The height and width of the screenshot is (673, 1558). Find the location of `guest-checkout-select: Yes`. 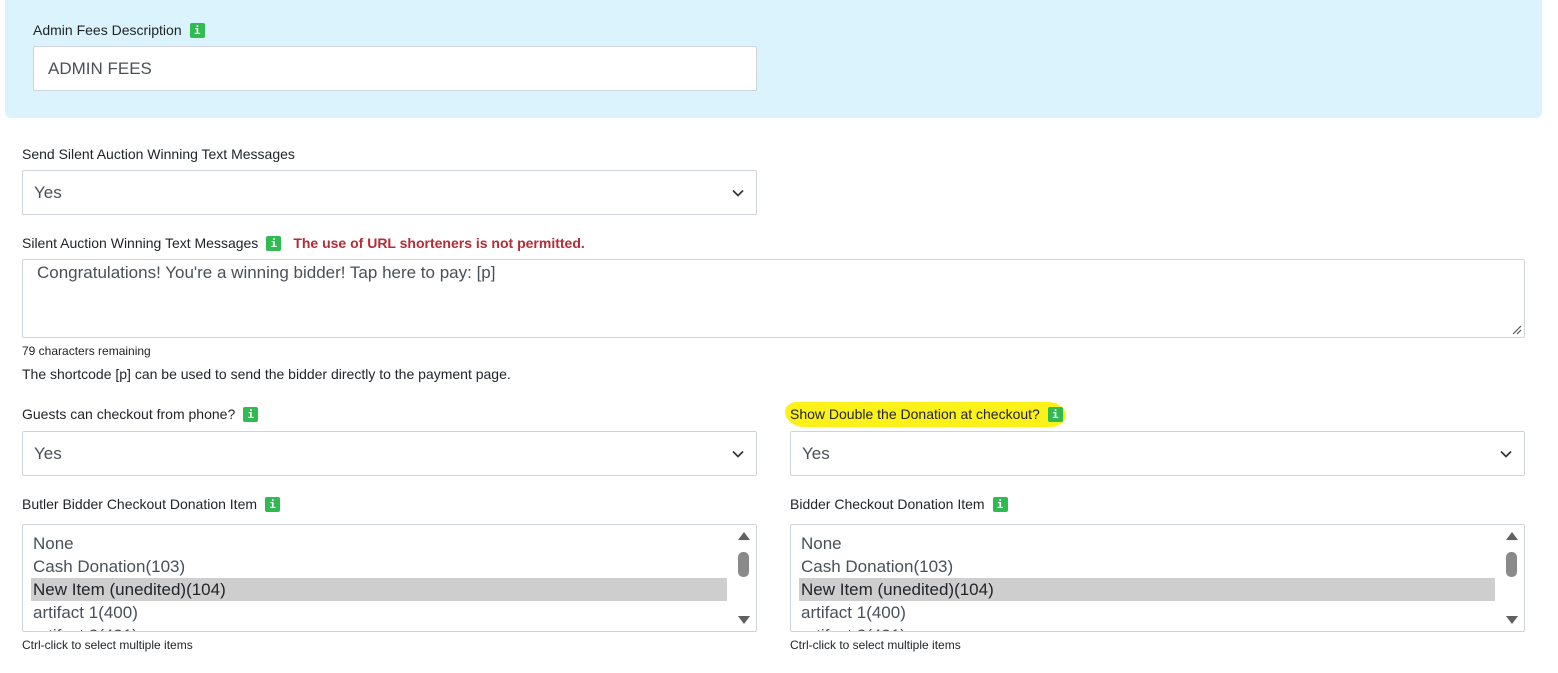

guest-checkout-select: Yes is located at coordinates (389, 453).